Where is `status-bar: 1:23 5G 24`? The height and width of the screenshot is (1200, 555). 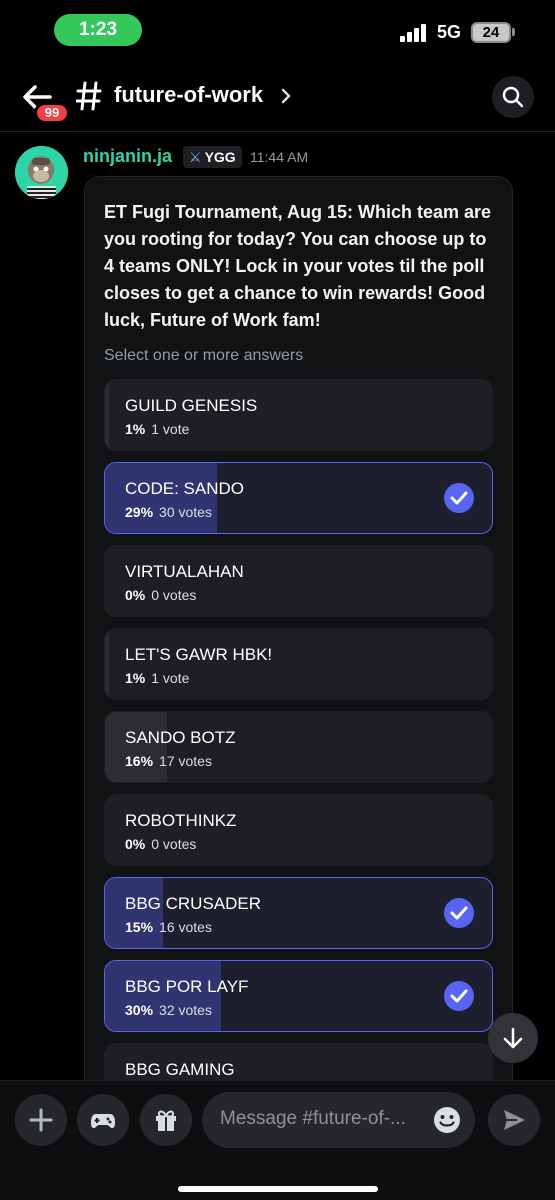 status-bar: 1:23 5G 24 is located at coordinates (277, 31).